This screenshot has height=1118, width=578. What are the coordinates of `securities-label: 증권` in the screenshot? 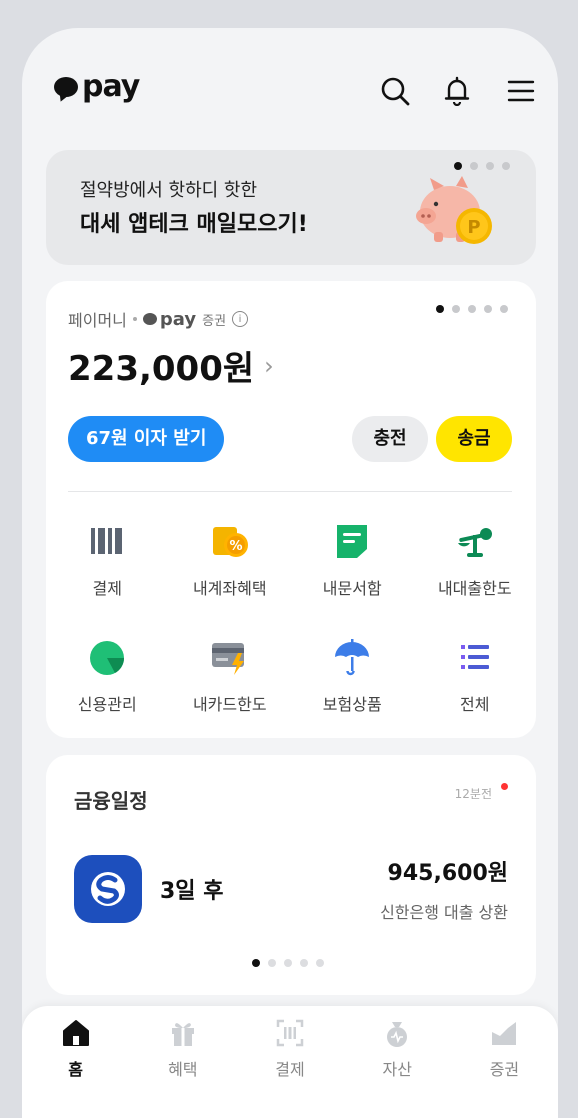 It's located at (214, 321).